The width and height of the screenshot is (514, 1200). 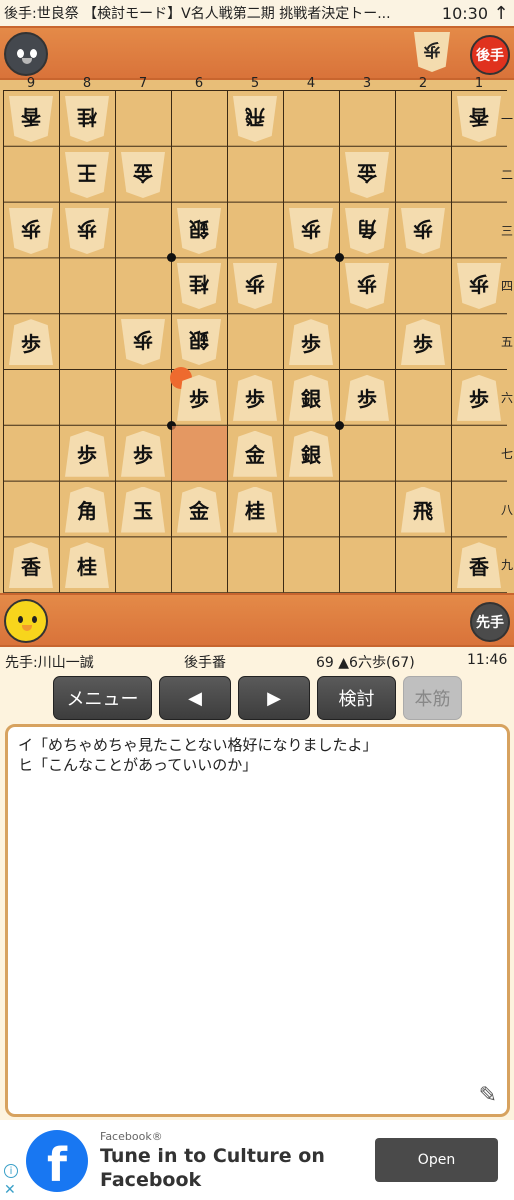 What do you see at coordinates (432, 698) in the screenshot?
I see `mainline-button: 本筋` at bounding box center [432, 698].